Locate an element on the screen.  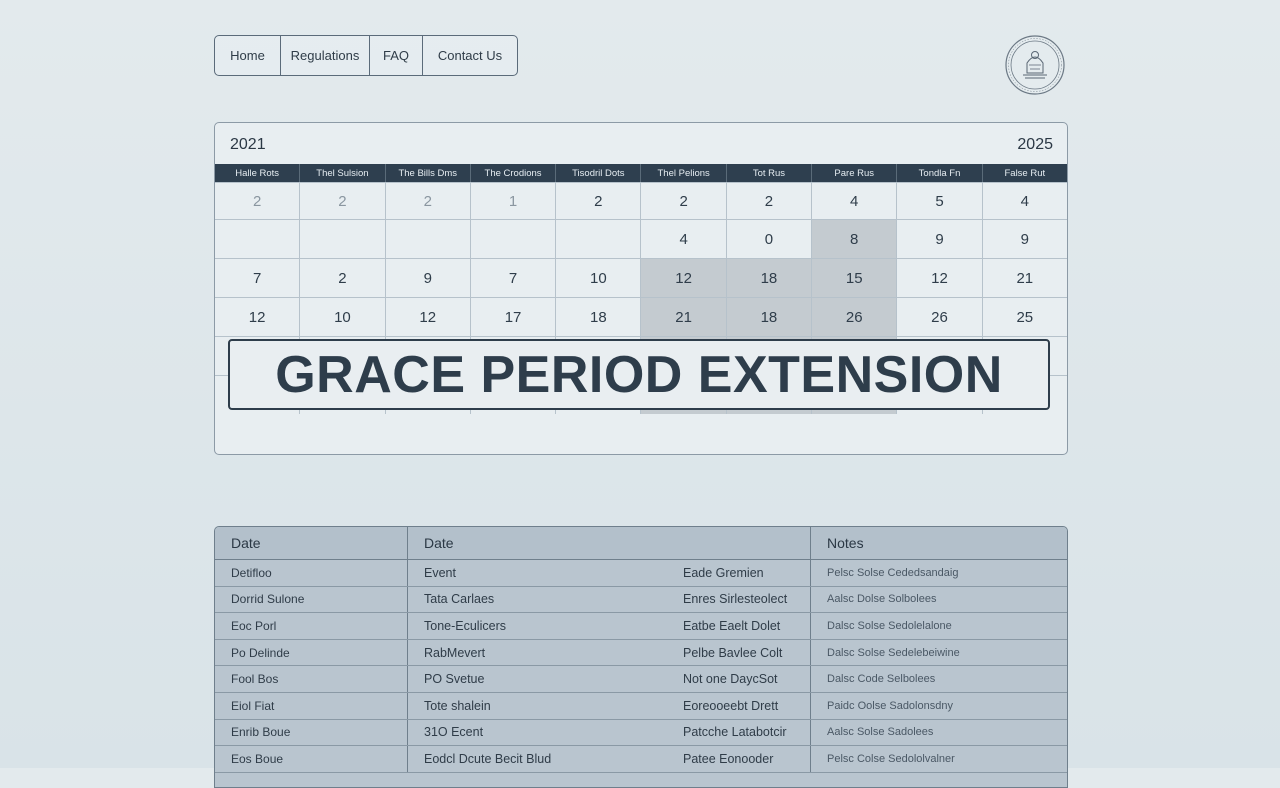
row-date: Dorrid Sulone is located at coordinates (311, 599).